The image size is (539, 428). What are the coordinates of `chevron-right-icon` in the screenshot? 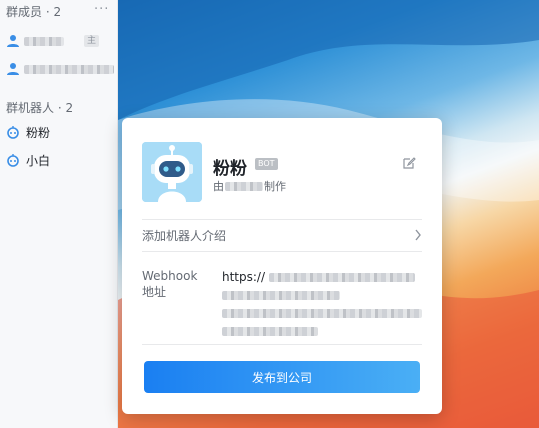 It's located at (418, 235).